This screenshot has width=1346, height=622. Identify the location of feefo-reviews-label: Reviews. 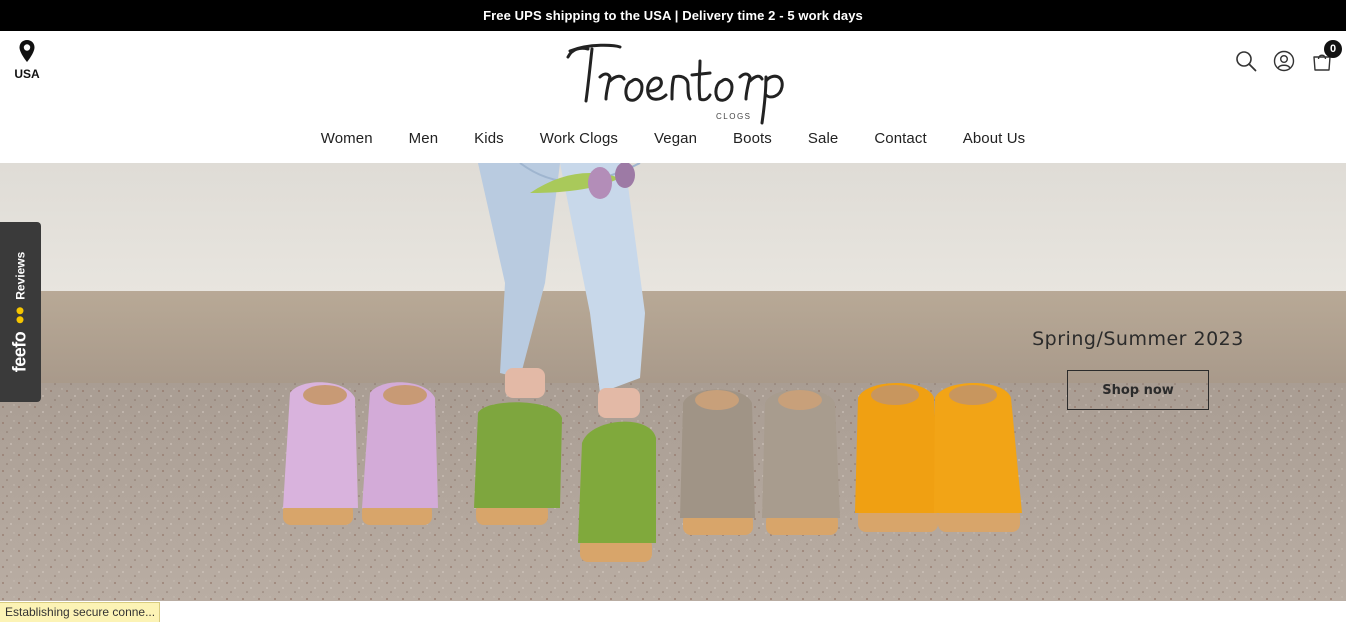
(20, 275).